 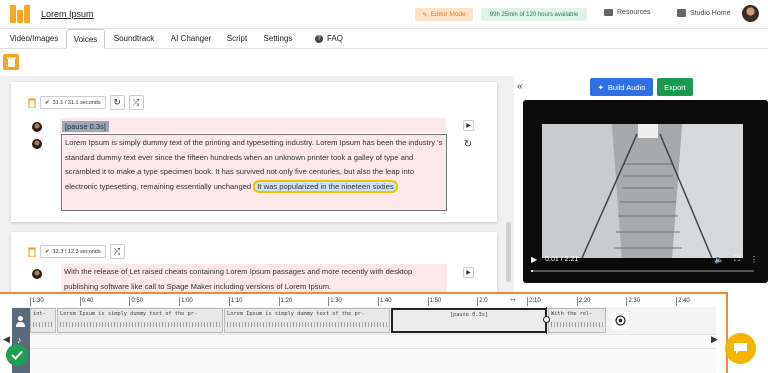 I want to click on volume-icon: 🔈, so click(x=719, y=259).